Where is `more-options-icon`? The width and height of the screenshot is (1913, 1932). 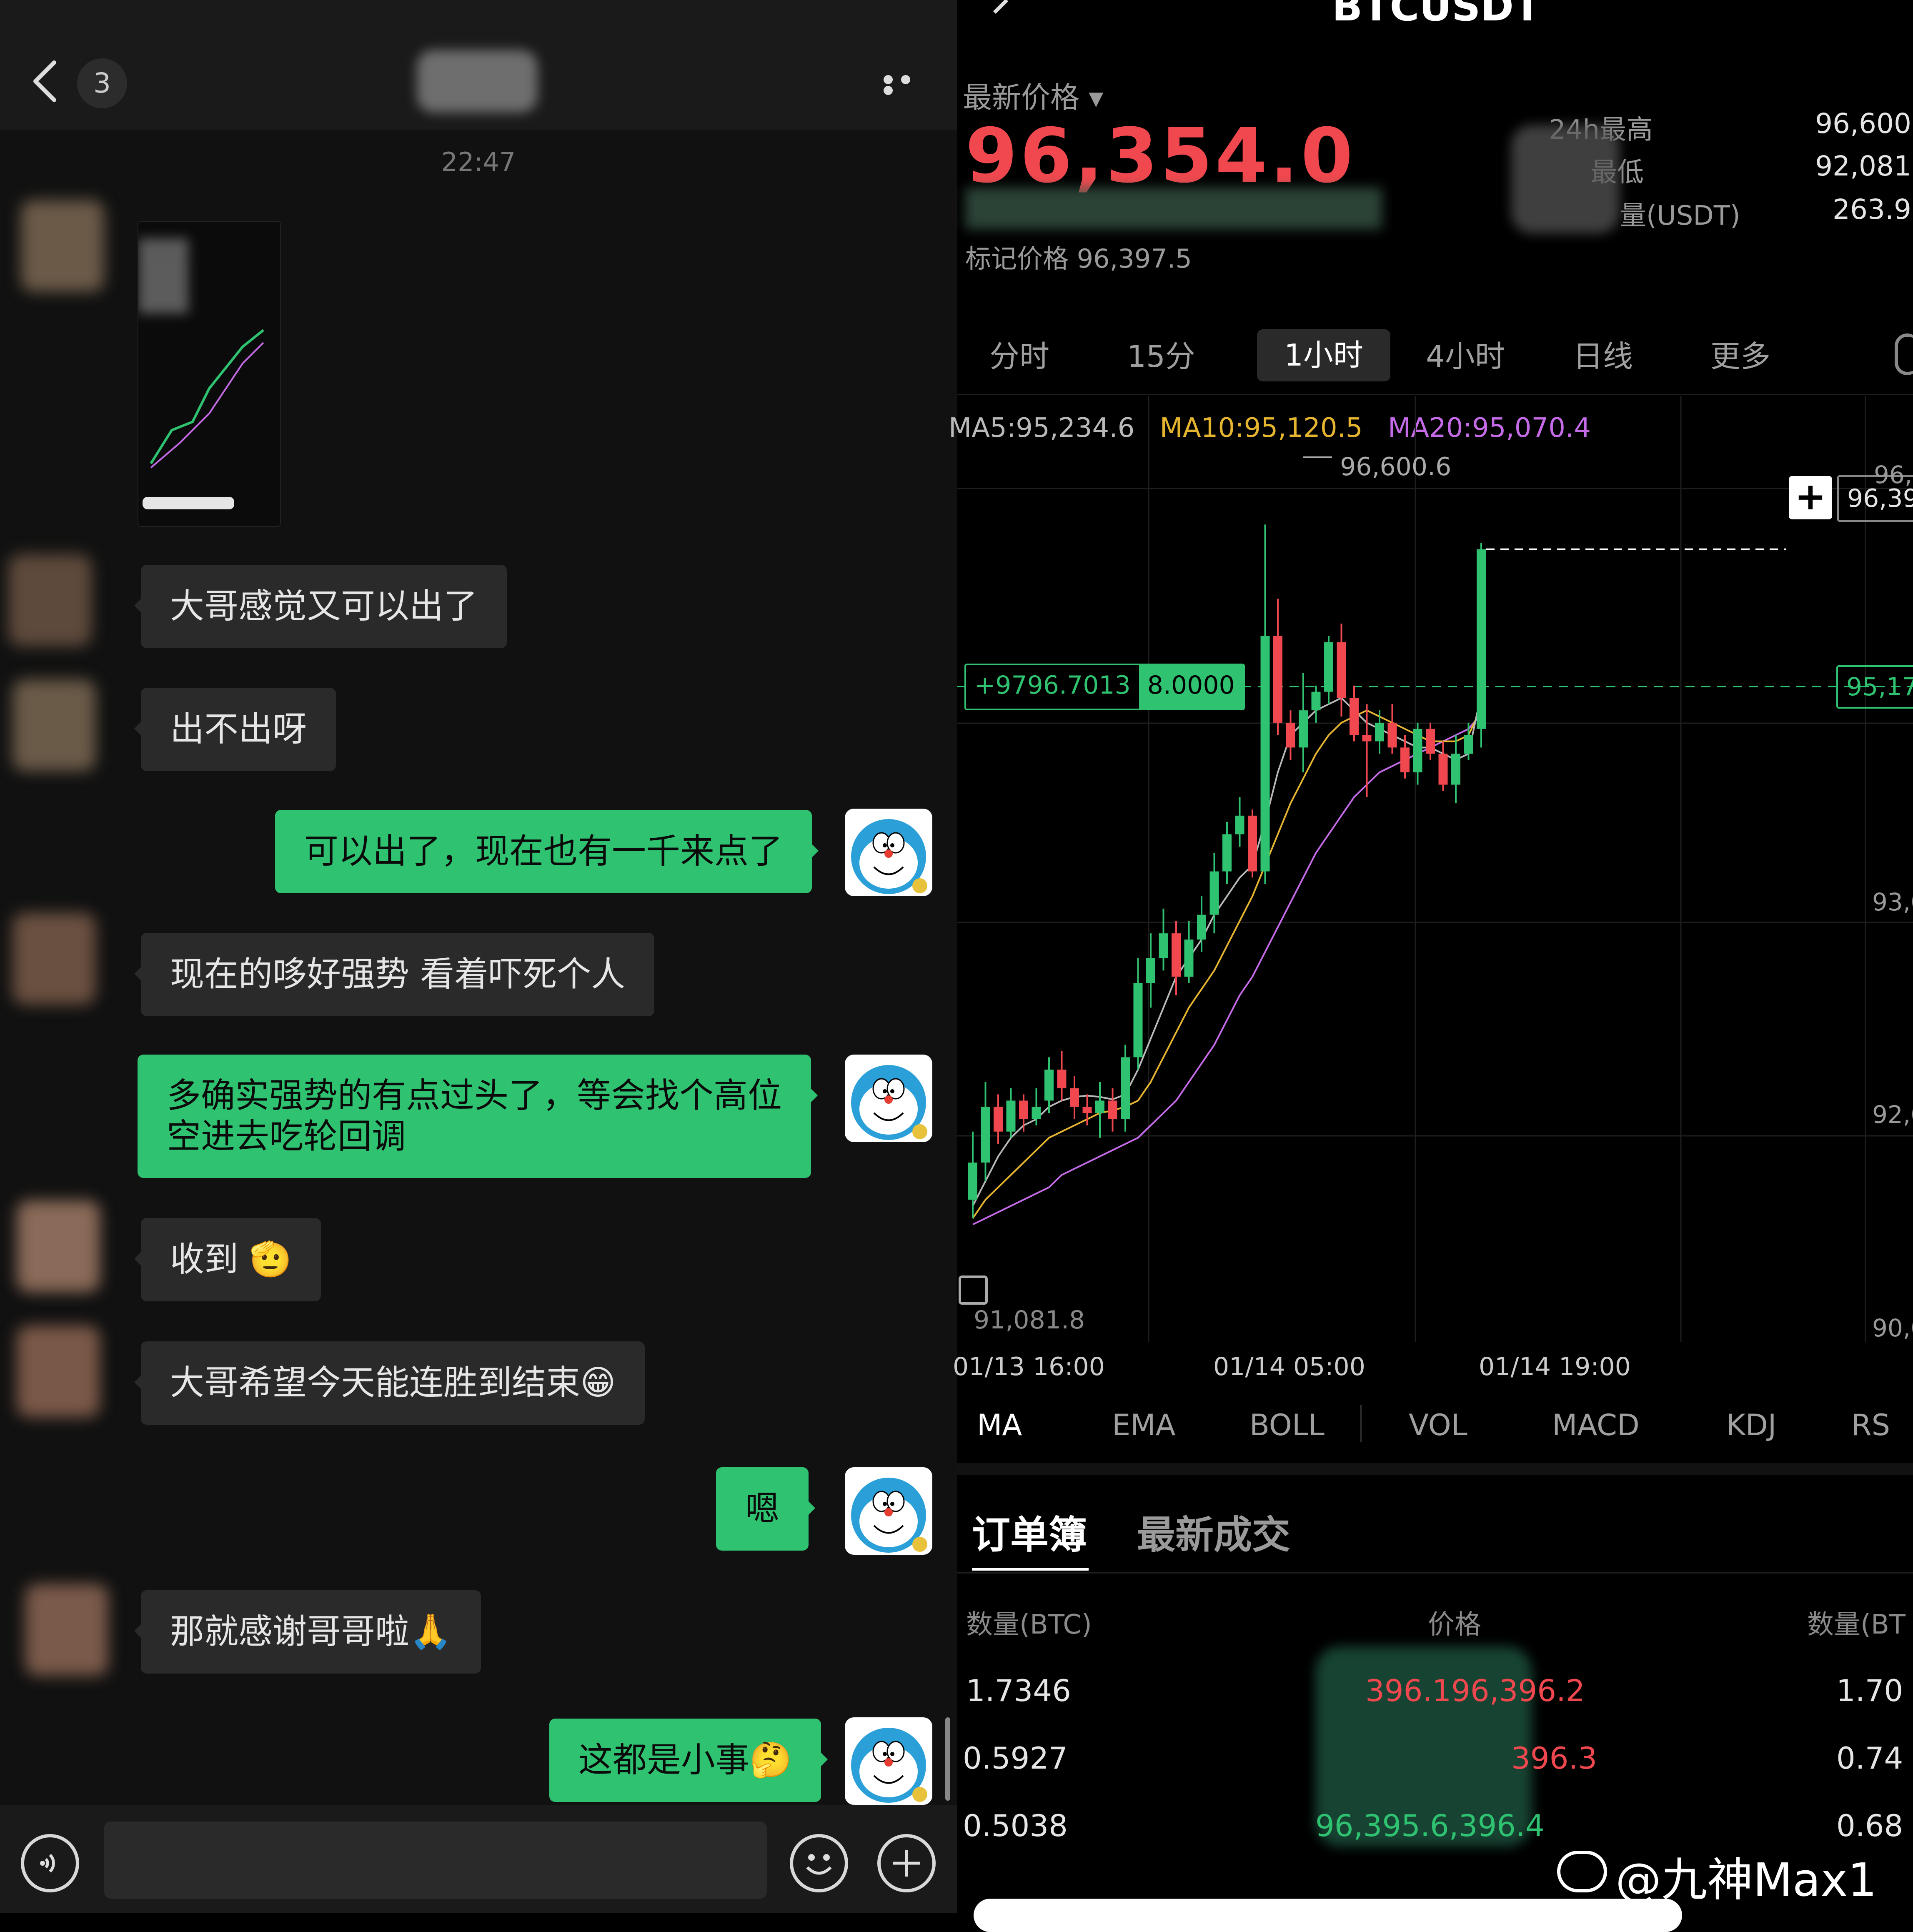
more-options-icon is located at coordinates (909, 85).